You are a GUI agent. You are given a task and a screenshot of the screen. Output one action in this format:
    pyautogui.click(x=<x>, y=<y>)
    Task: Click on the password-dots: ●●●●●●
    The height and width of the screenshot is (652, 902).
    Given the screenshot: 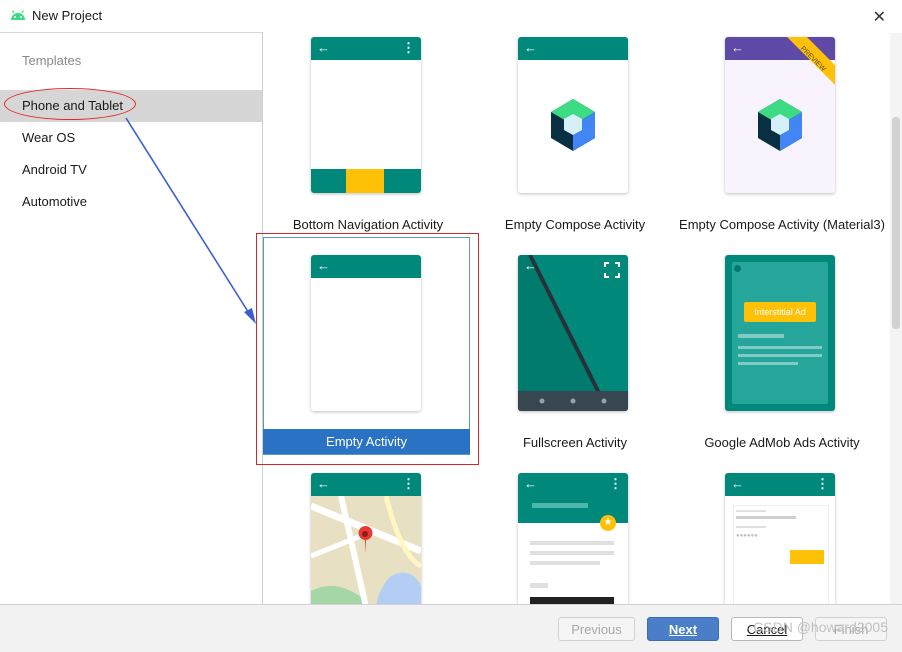 What is the action you would take?
    pyautogui.click(x=747, y=536)
    